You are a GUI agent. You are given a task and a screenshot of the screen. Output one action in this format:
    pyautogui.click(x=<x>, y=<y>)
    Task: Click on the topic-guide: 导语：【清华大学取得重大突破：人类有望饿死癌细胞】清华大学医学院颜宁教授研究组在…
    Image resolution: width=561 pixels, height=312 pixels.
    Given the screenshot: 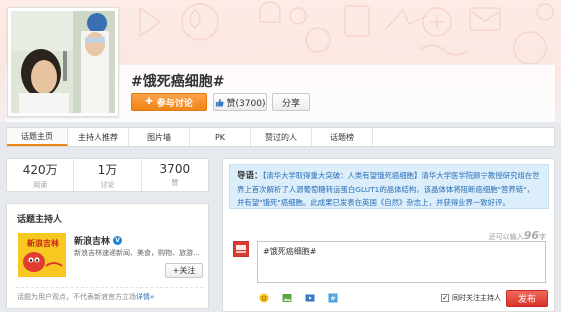 What is the action you would take?
    pyautogui.click(x=389, y=186)
    